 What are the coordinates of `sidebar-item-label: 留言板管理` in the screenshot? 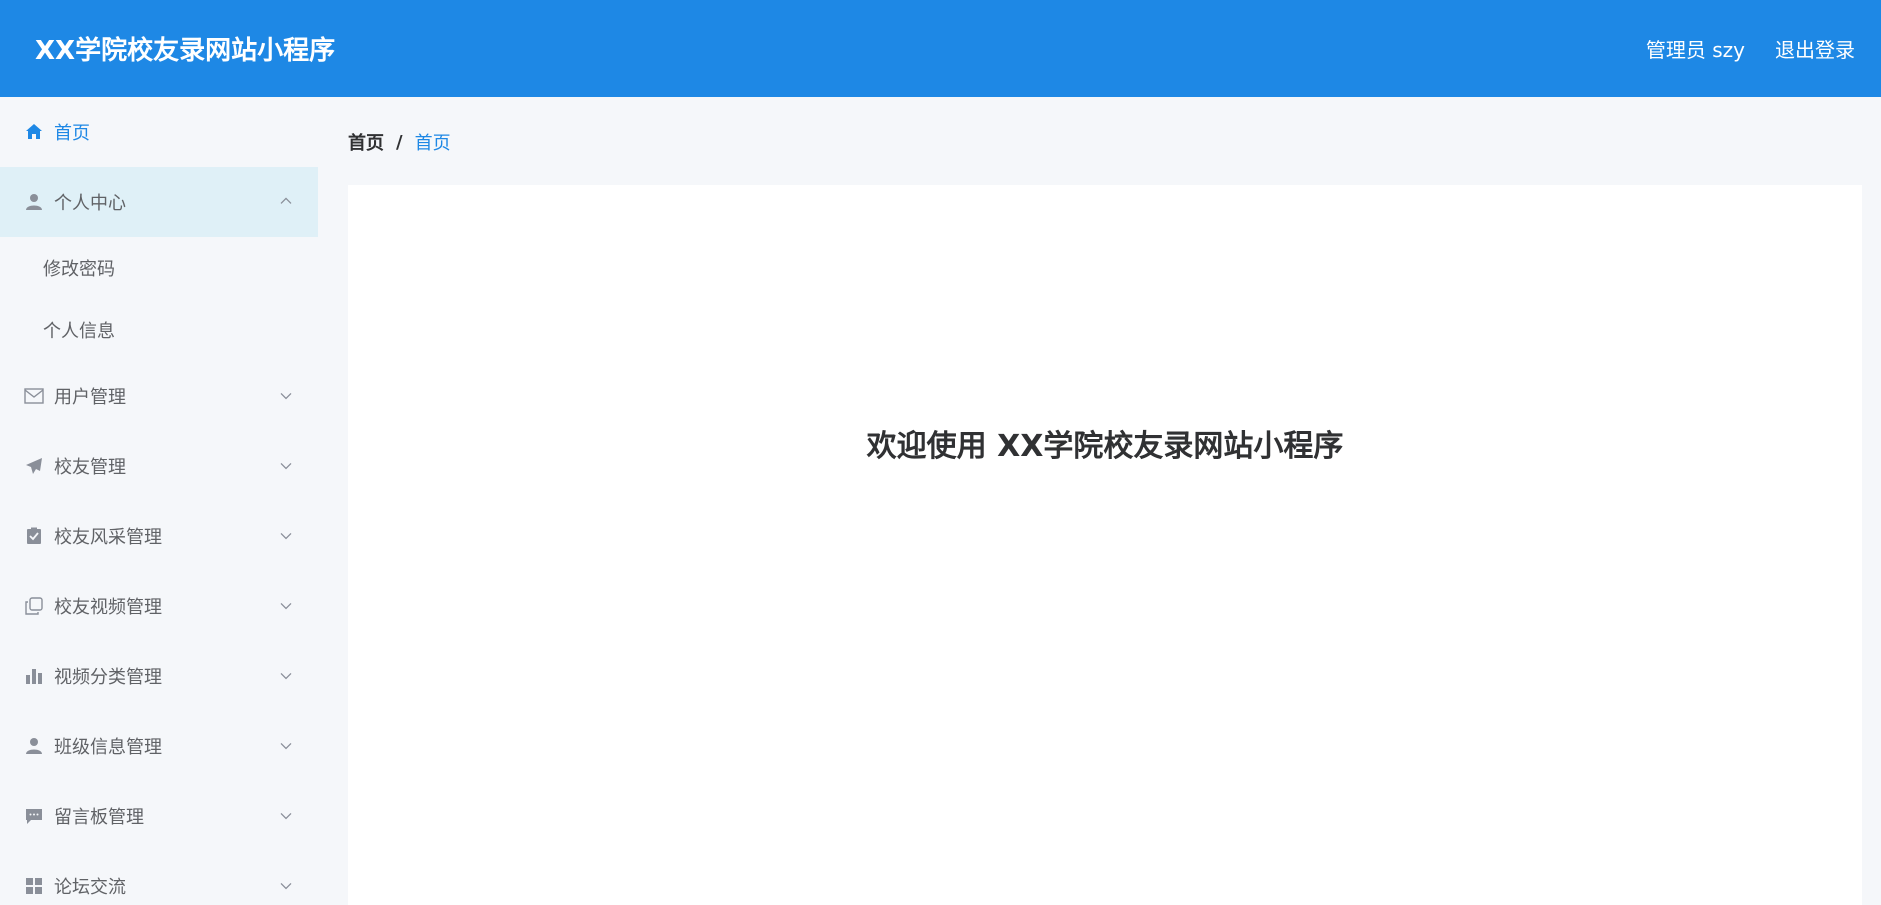 It's located at (99, 817).